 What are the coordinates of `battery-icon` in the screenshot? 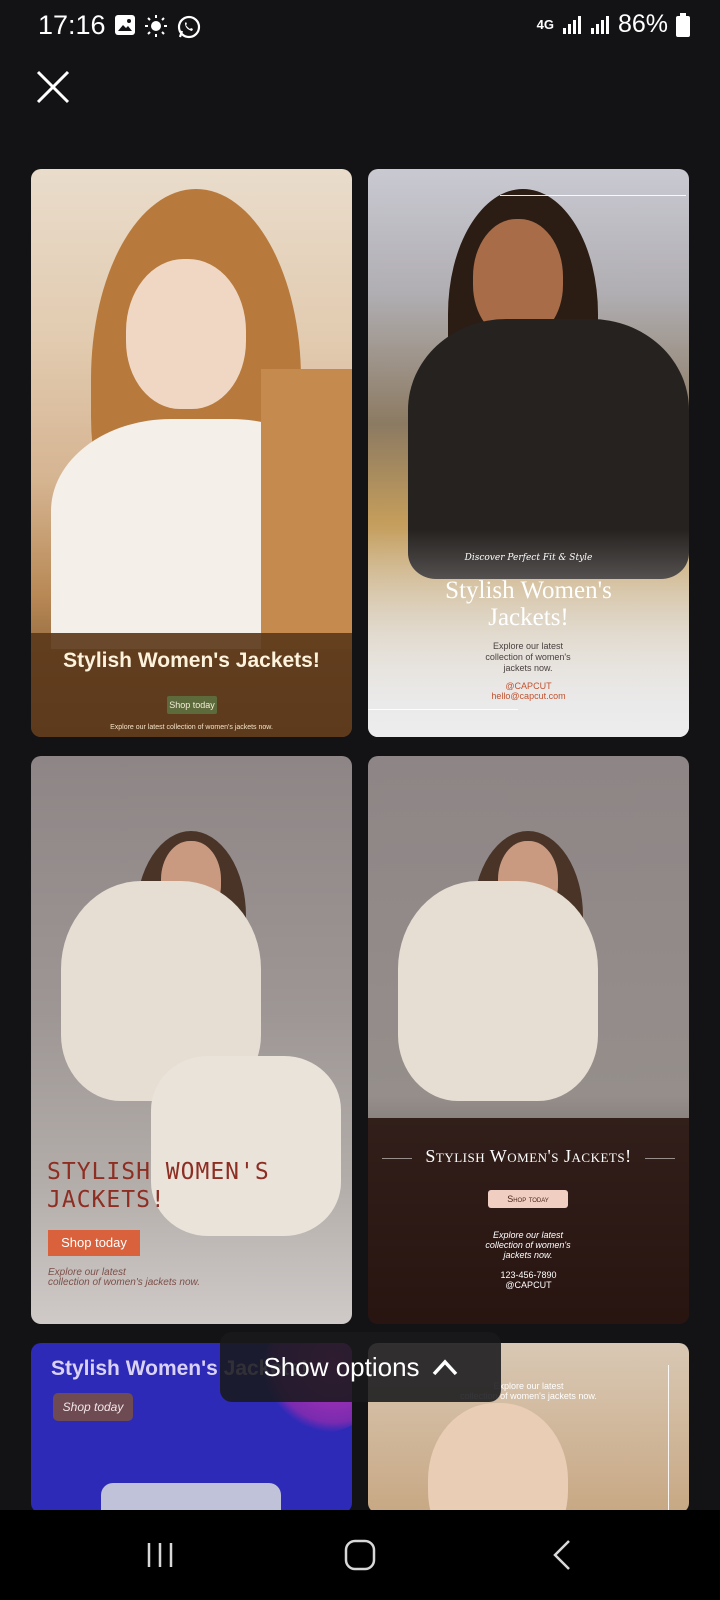 It's located at (683, 24).